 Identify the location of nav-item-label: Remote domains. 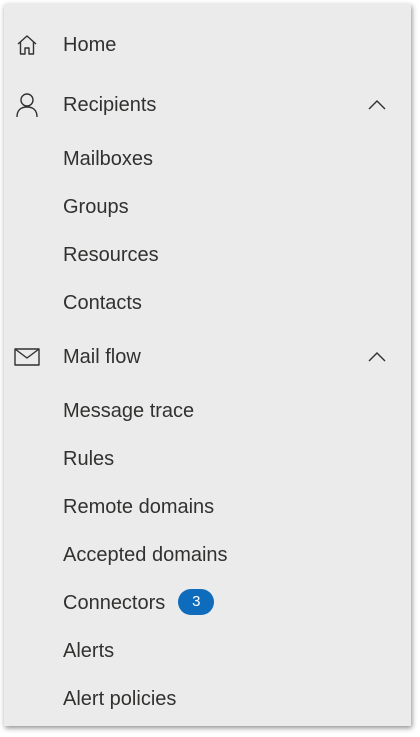
(139, 507).